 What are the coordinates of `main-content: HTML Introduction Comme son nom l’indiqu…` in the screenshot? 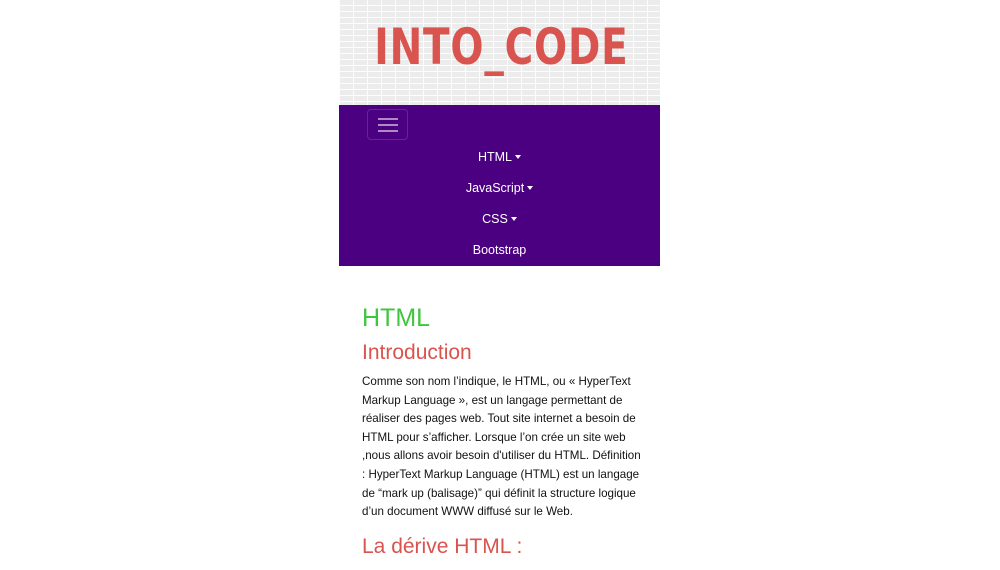 It's located at (502, 431).